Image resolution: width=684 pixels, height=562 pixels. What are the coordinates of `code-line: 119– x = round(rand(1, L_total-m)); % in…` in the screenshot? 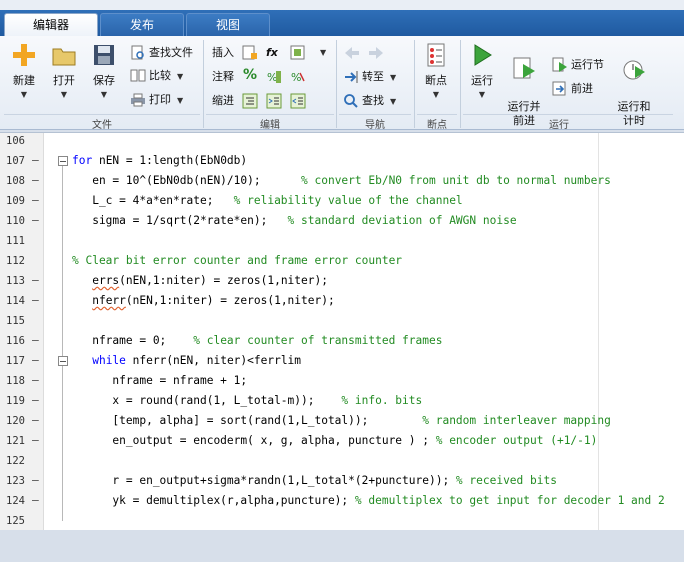 It's located at (342, 401).